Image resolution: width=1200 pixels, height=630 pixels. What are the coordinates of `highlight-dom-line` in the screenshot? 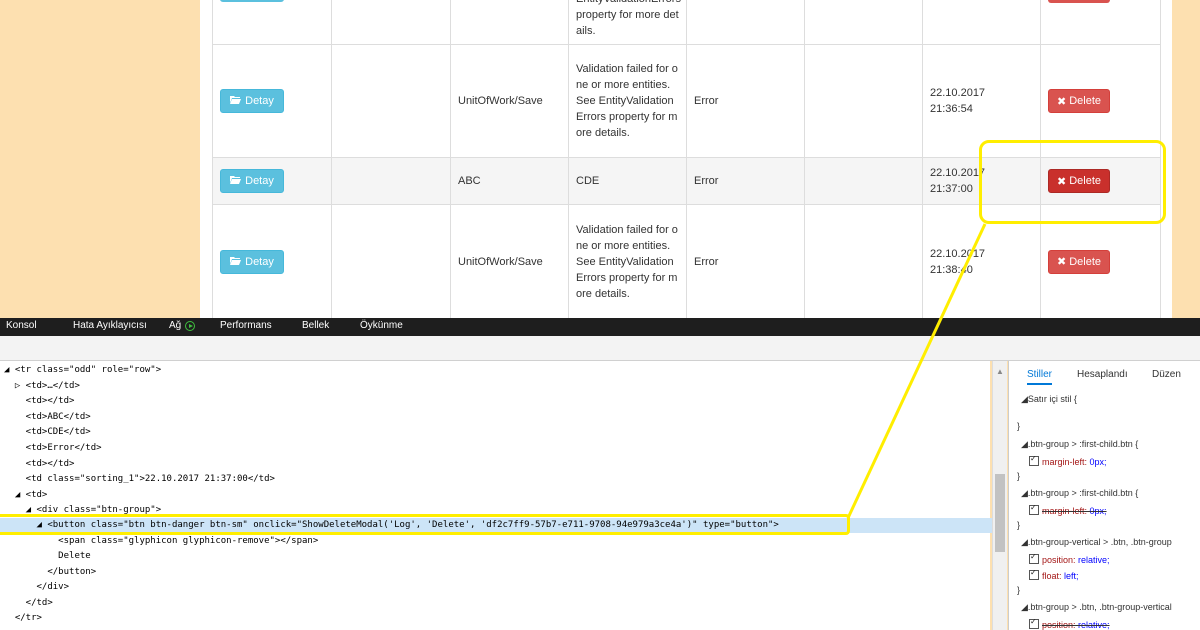 It's located at (425, 524).